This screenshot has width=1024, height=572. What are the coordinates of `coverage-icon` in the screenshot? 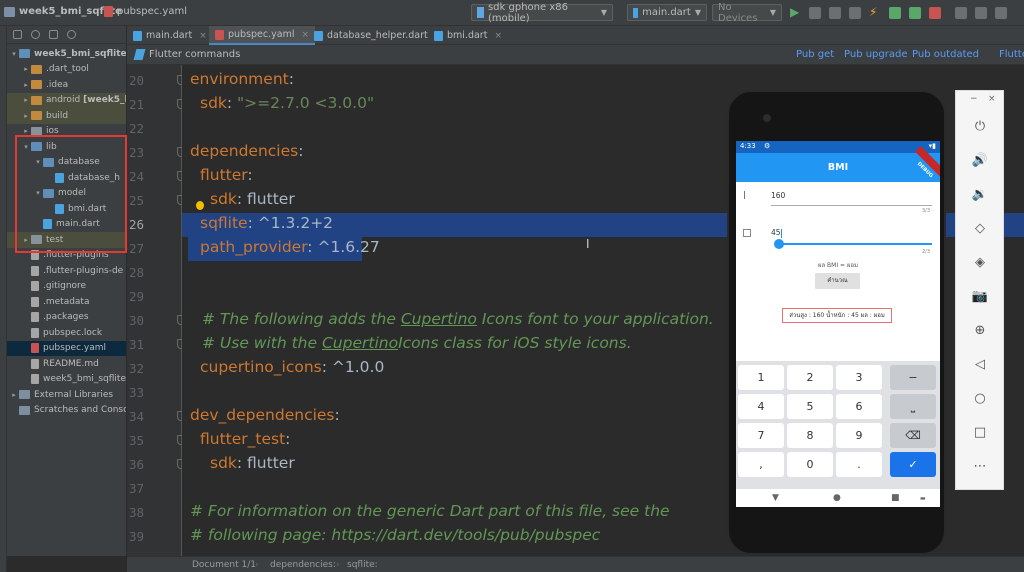 It's located at (835, 13).